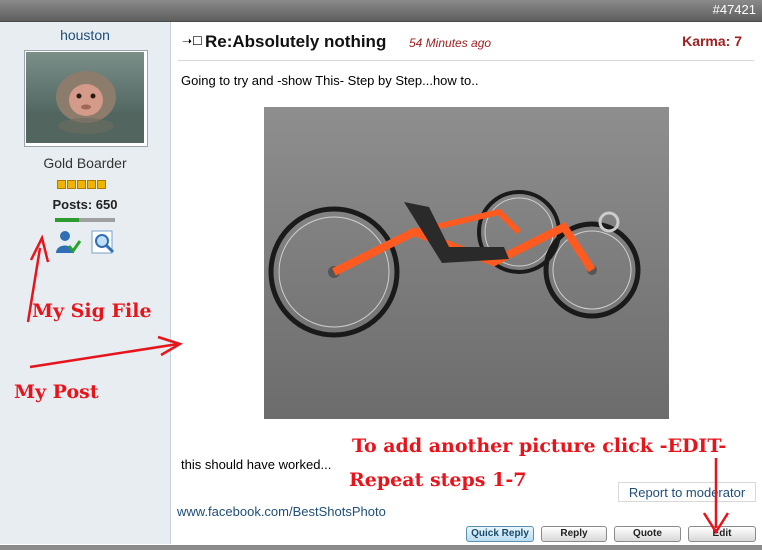 The image size is (762, 550). What do you see at coordinates (67, 220) in the screenshot?
I see `activity-bar-fill` at bounding box center [67, 220].